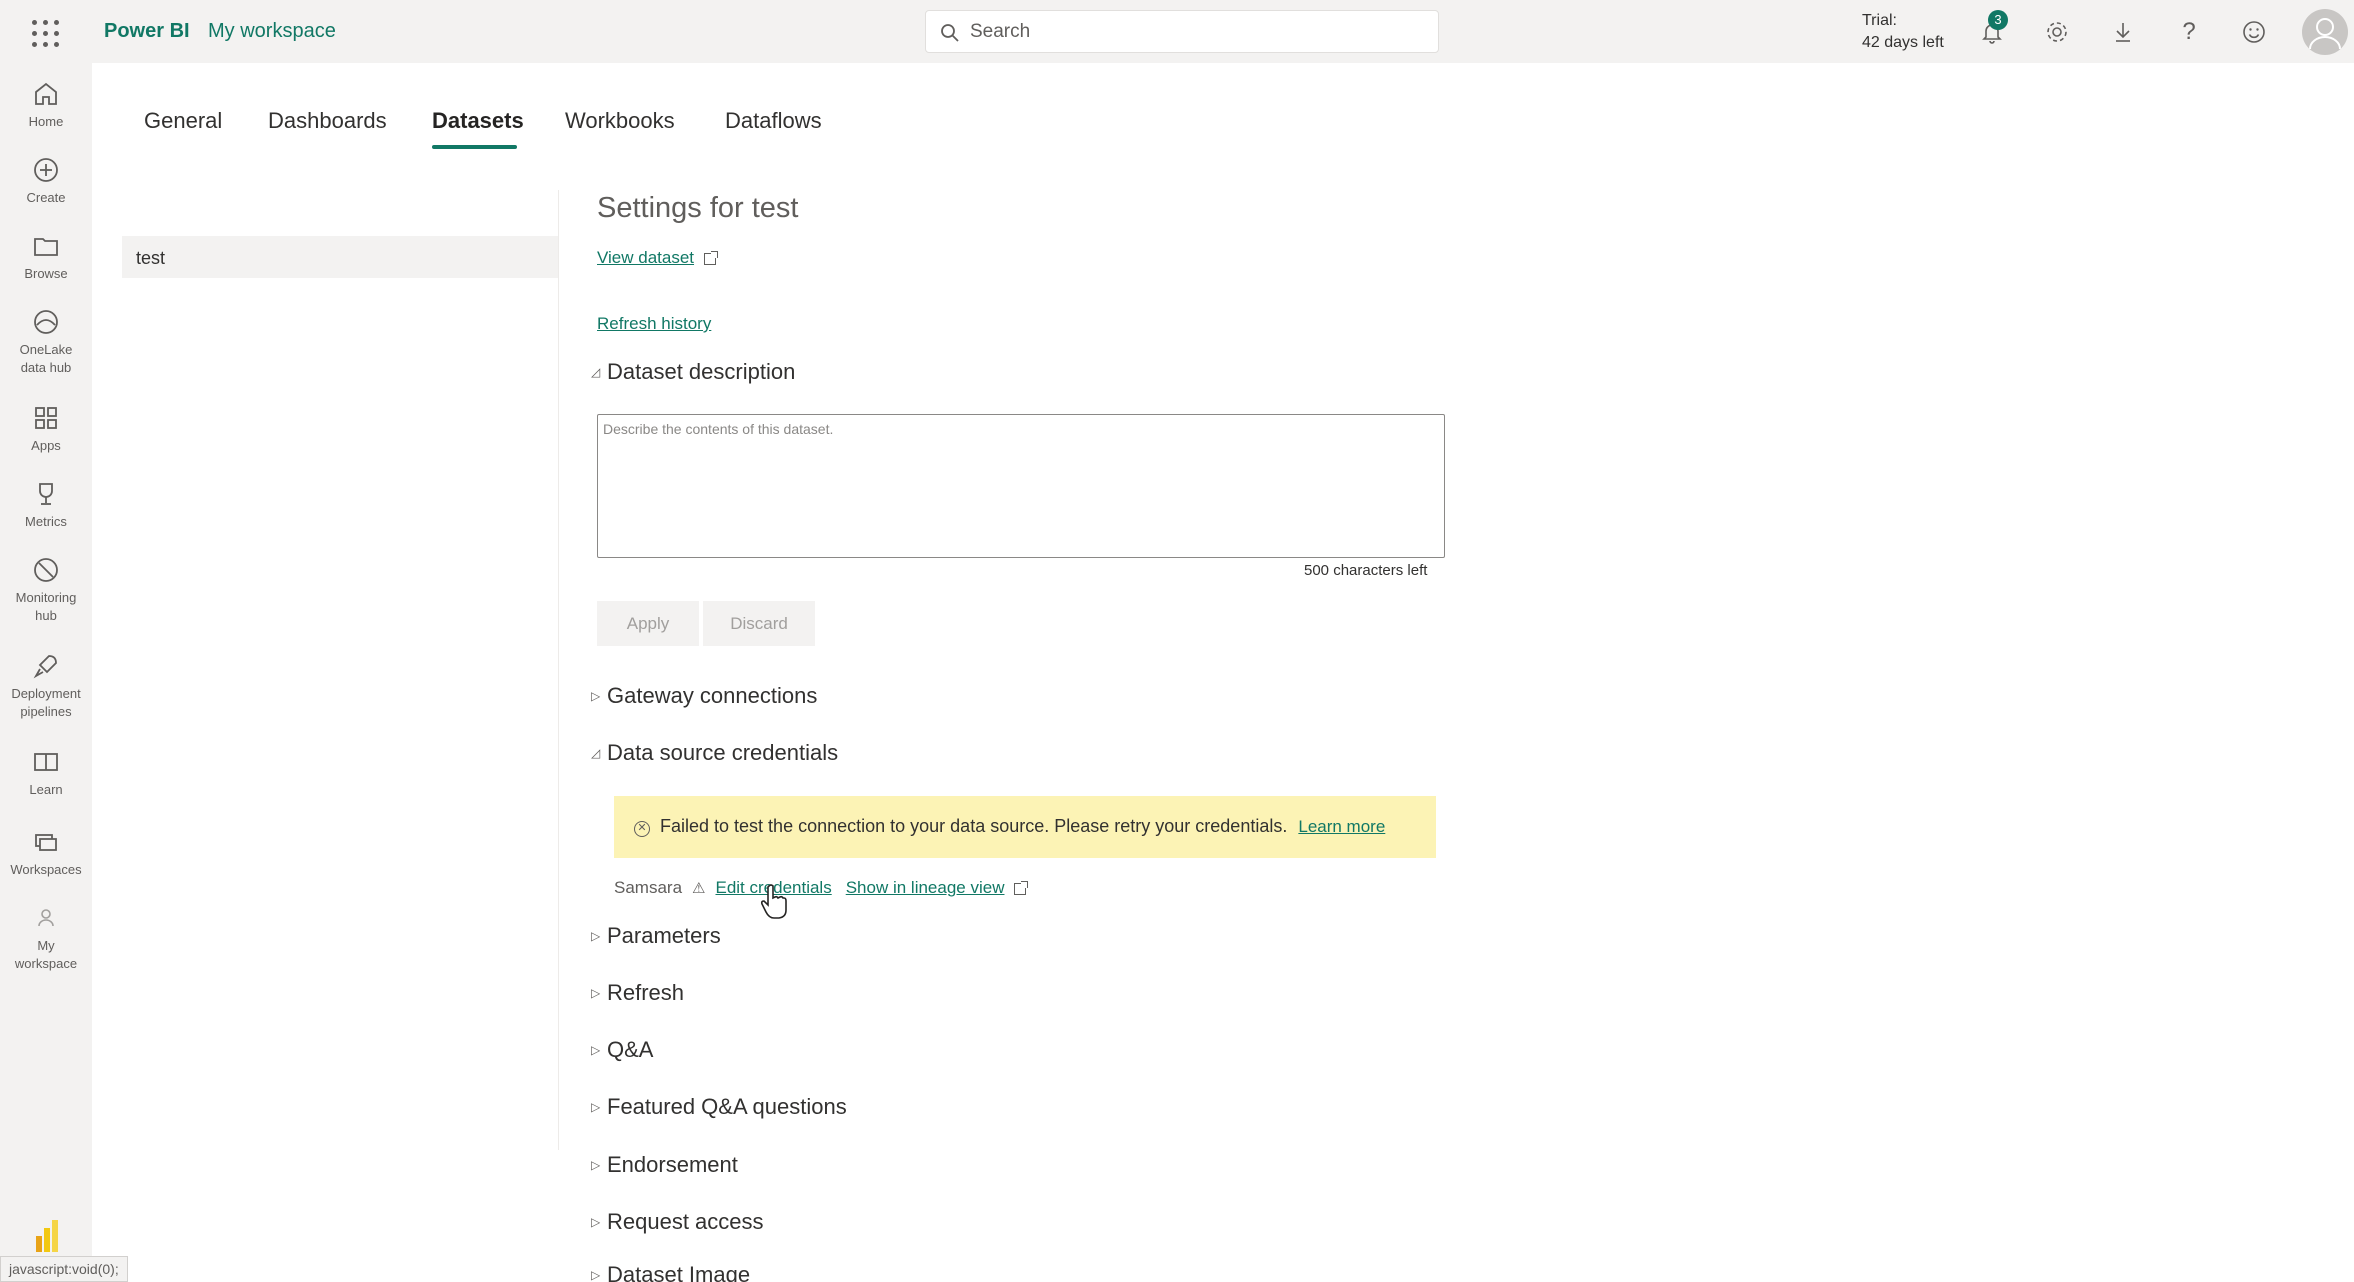 This screenshot has height=1282, width=2354. What do you see at coordinates (46, 322) in the screenshot?
I see `onelake-icon` at bounding box center [46, 322].